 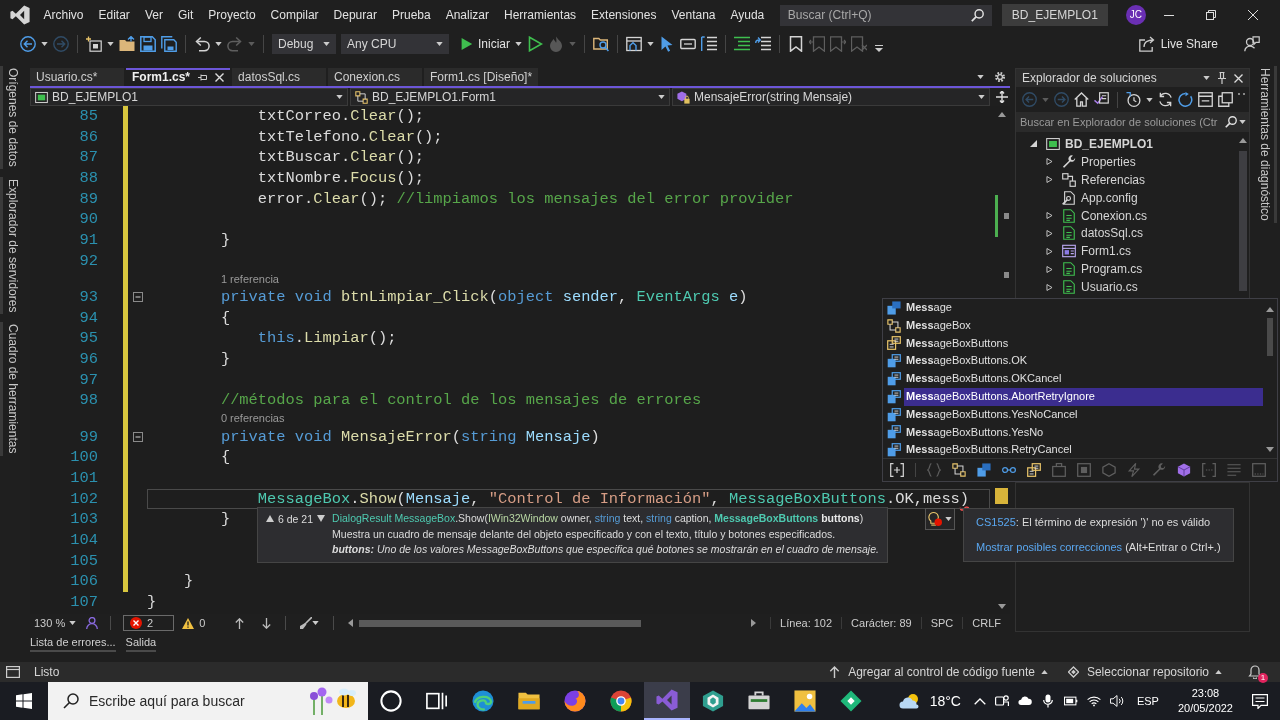 I want to click on up-triangle-icon, so click(x=270, y=519).